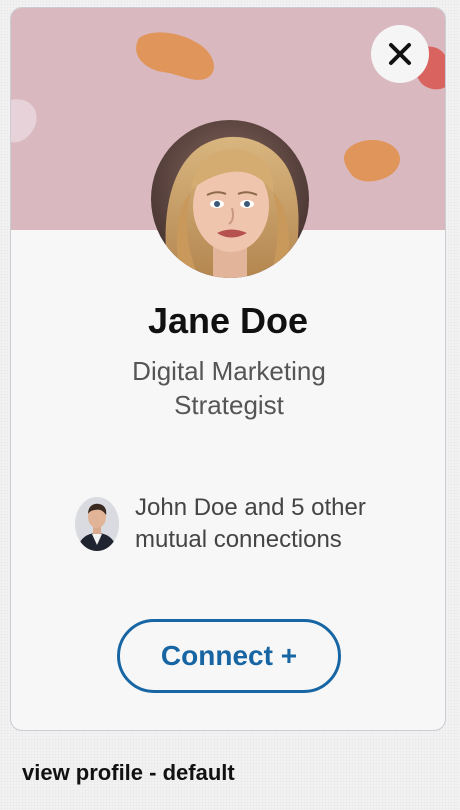 The image size is (460, 810). What do you see at coordinates (250, 523) in the screenshot?
I see `mutual-connections-text: John Doe and 5 other mutual connections` at bounding box center [250, 523].